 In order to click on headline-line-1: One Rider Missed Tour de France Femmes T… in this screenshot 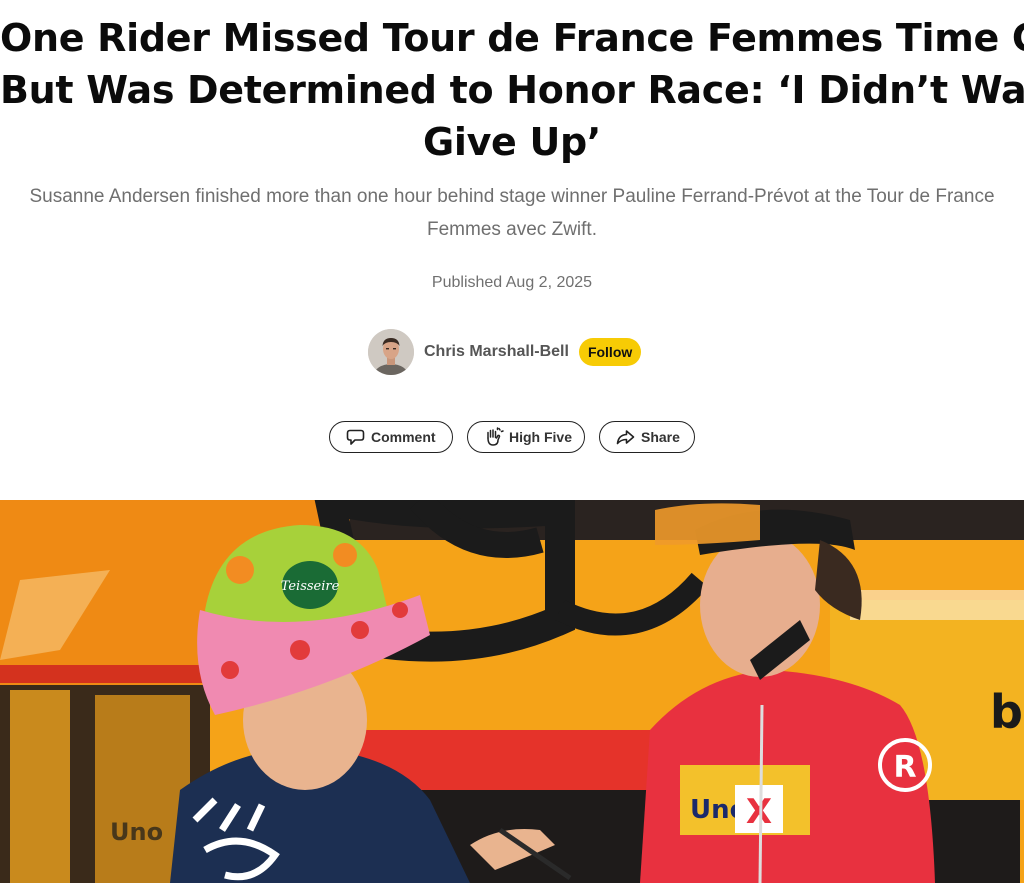, I will do `click(512, 38)`.